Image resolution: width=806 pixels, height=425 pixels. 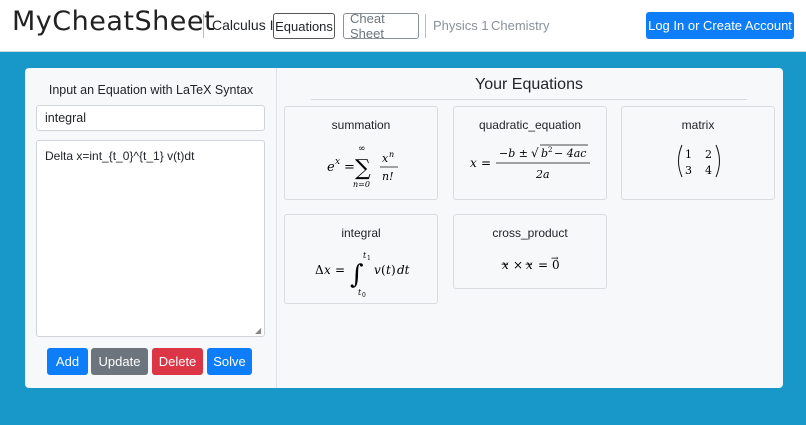 I want to click on cross-product-formula: → x × → x = → 0, so click(x=530, y=263).